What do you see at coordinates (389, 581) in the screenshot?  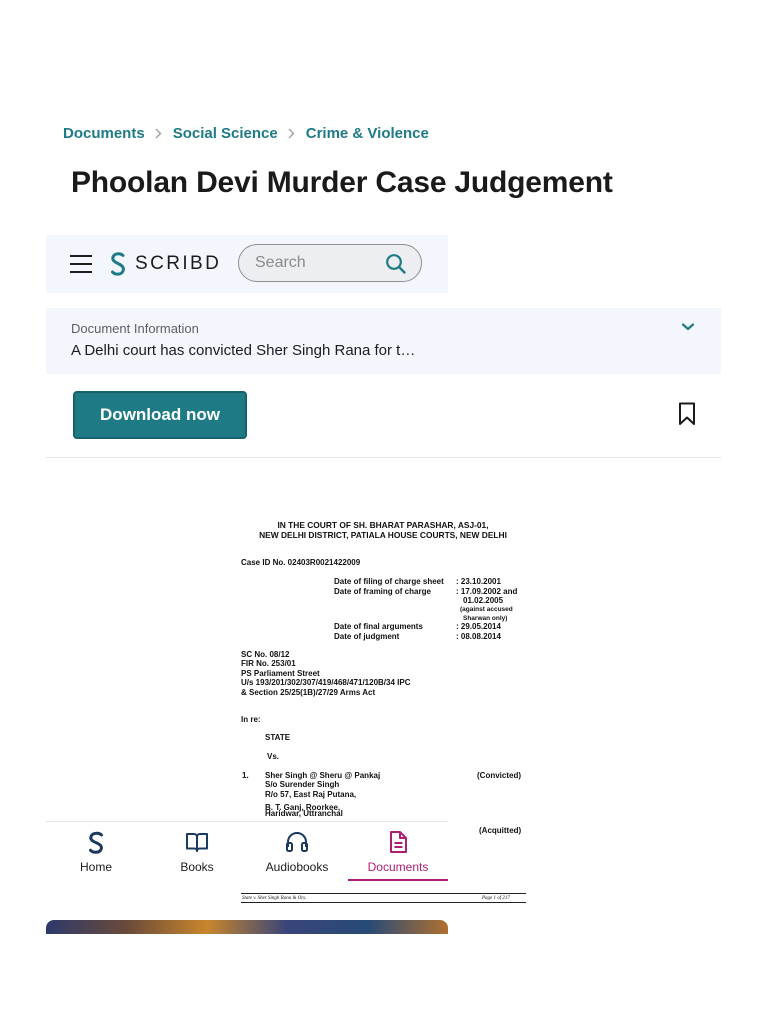 I see `date-label: Date of filing of charge sheet` at bounding box center [389, 581].